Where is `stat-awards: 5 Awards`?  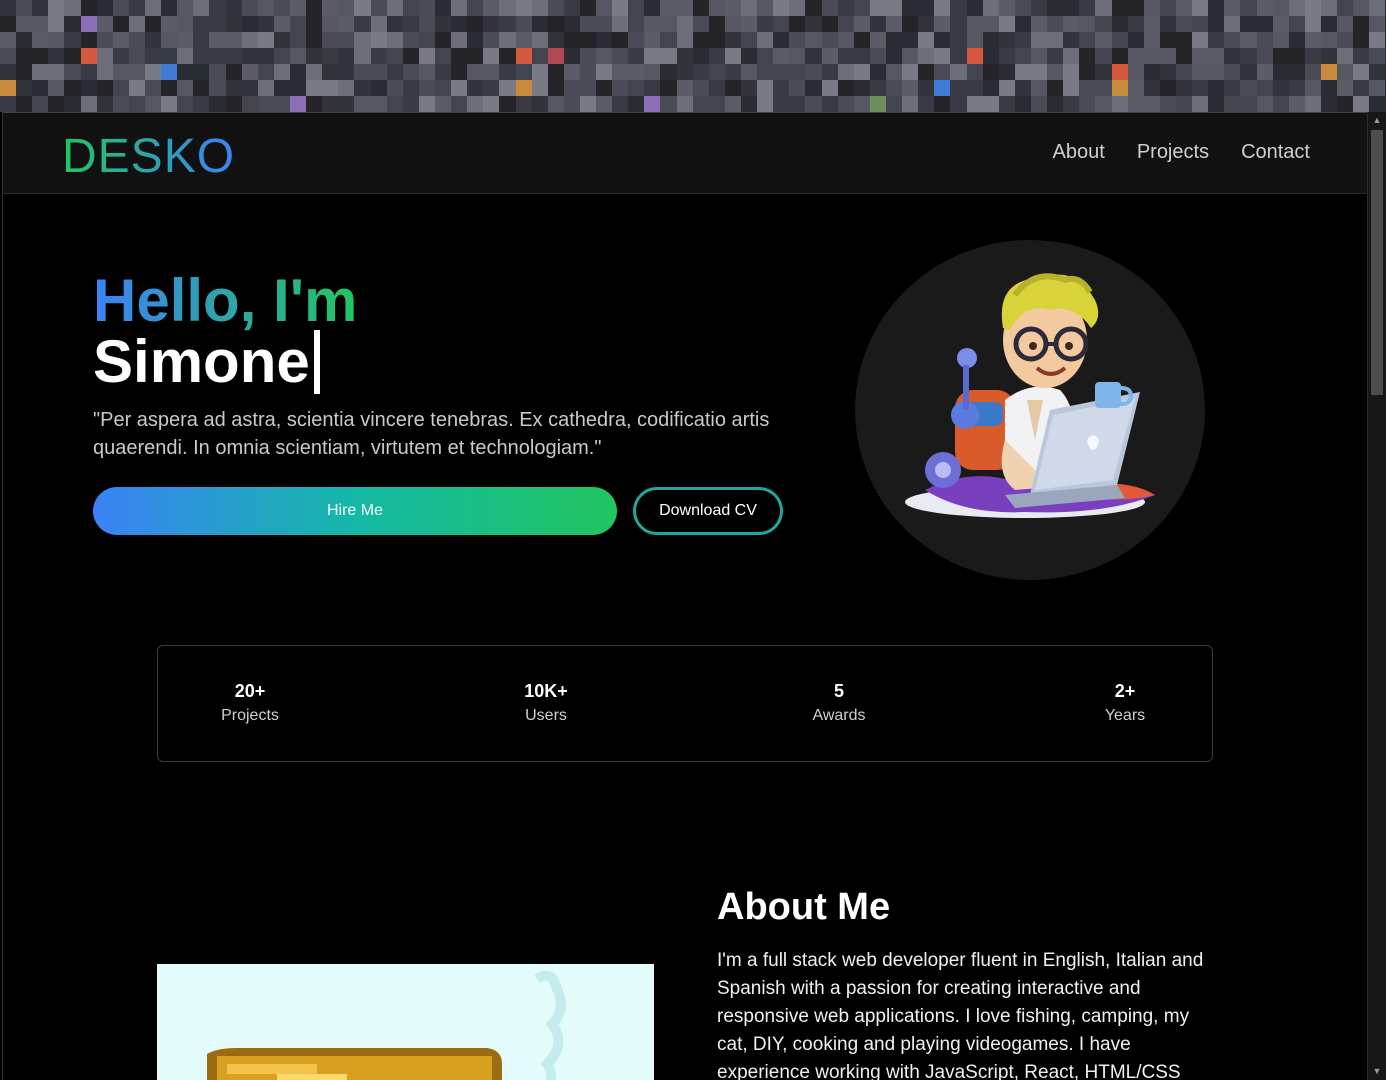
stat-awards: 5 Awards is located at coordinates (839, 704).